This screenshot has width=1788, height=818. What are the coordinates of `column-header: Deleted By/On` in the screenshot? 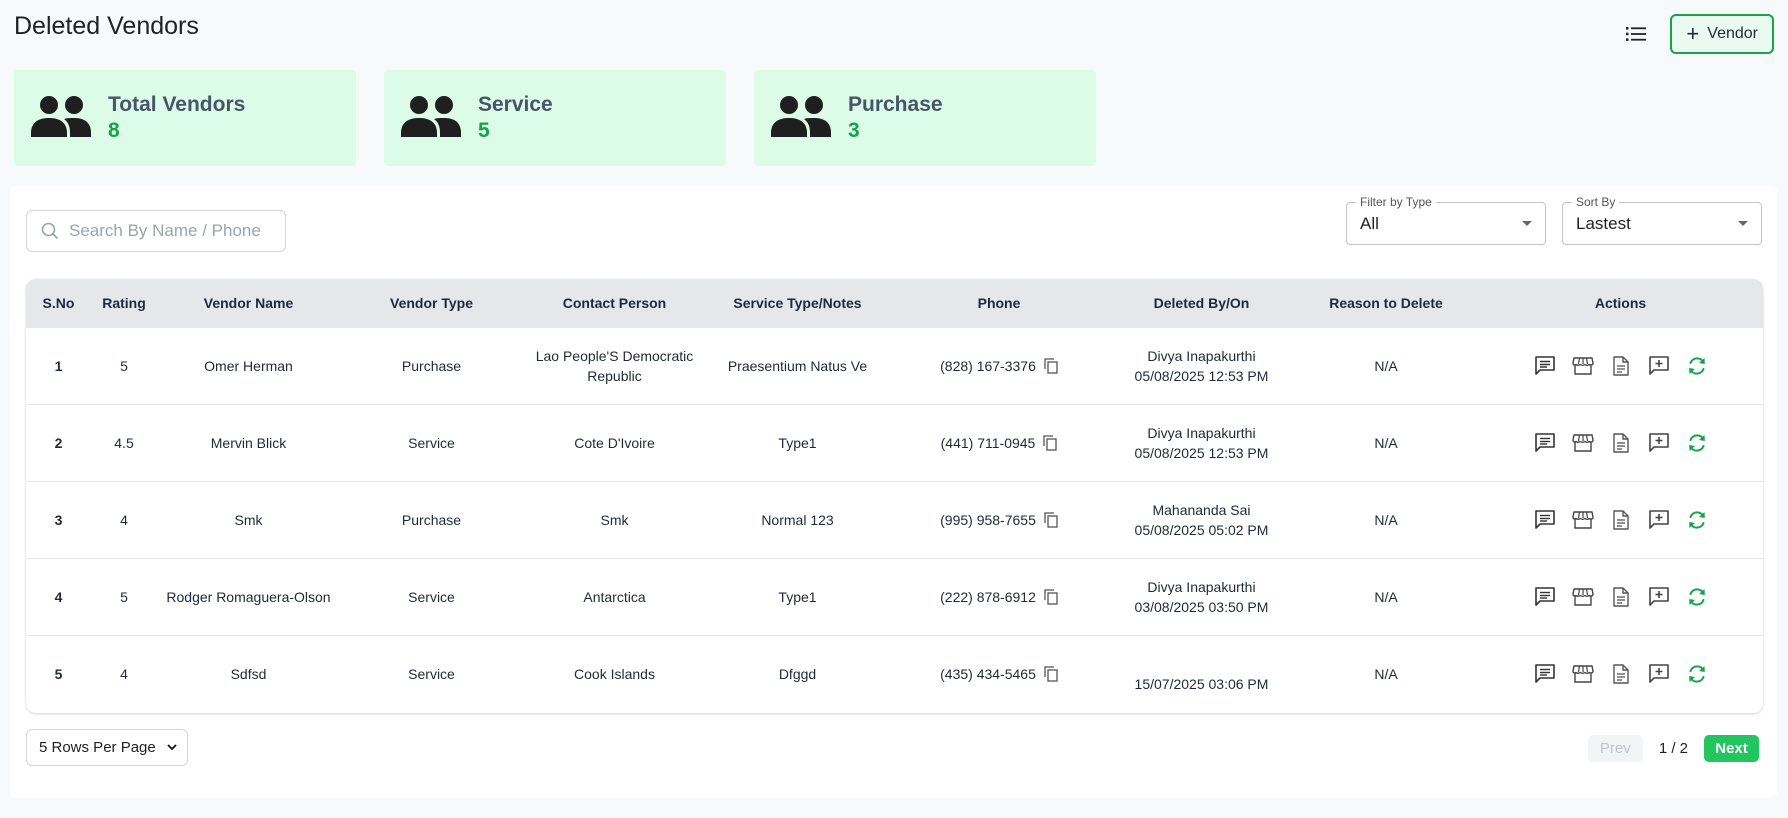 It's located at (1201, 303).